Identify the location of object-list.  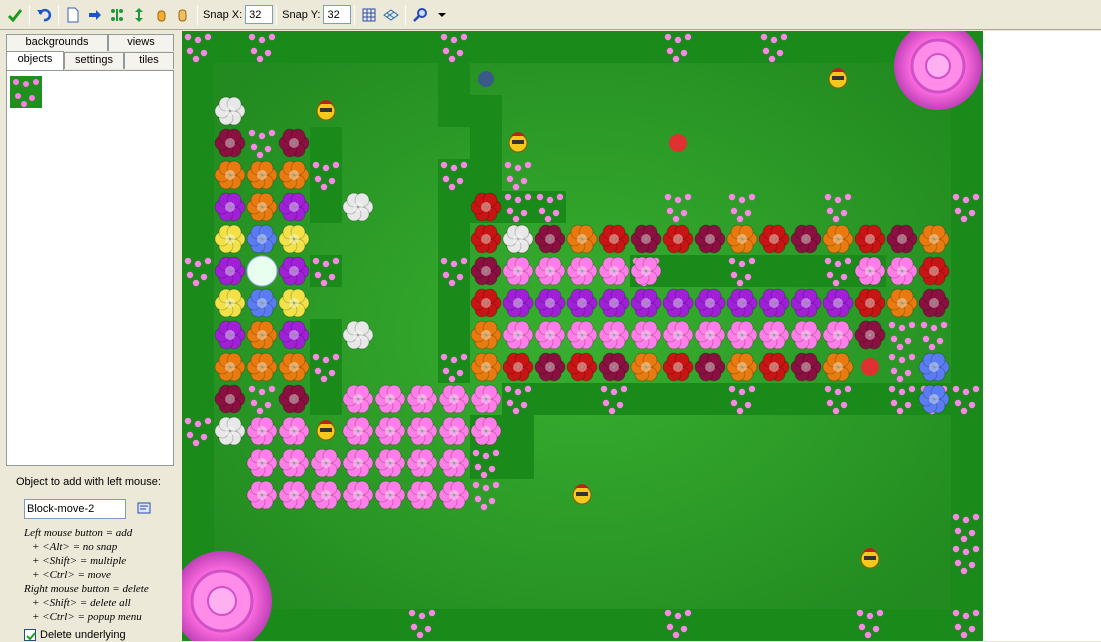
(90, 268).